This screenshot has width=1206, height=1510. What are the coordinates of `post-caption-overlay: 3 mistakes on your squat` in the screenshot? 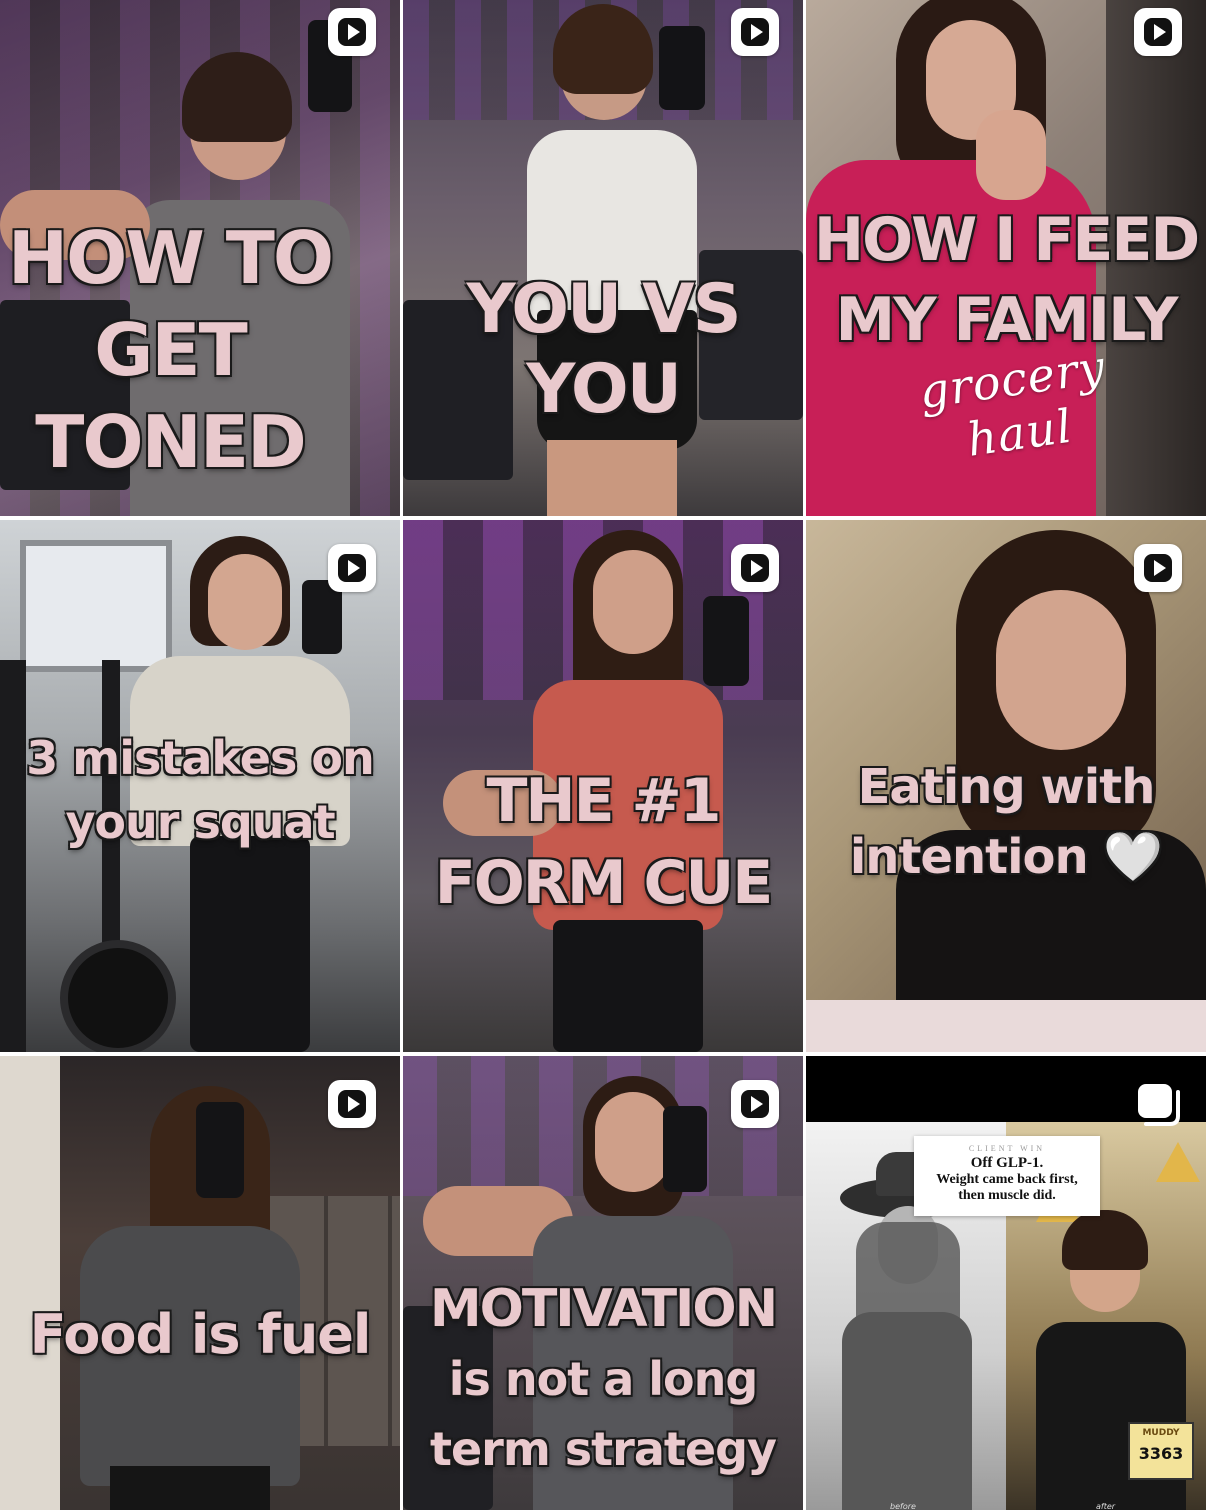 It's located at (200, 790).